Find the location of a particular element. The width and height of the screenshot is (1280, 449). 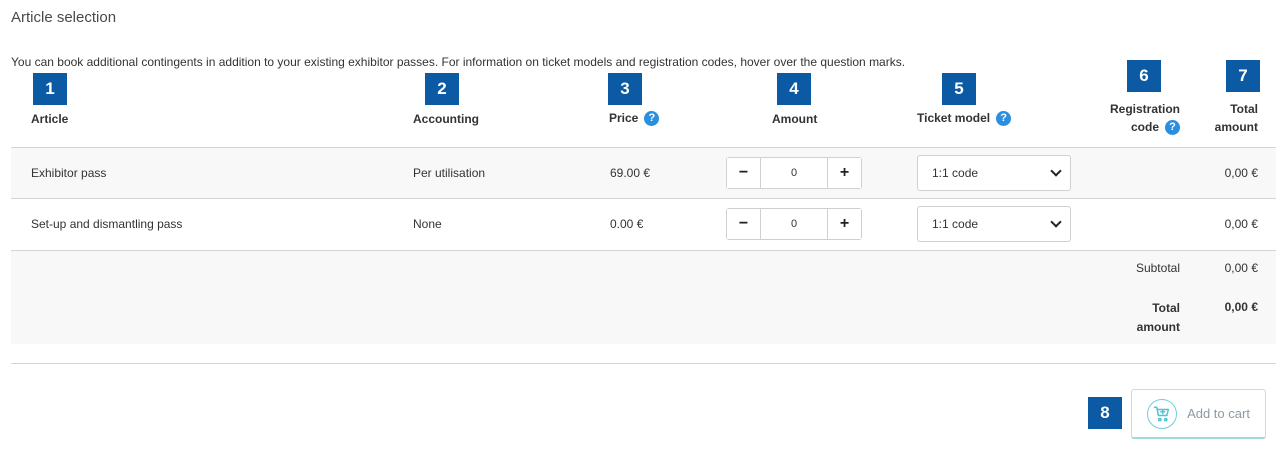

registration-code-line2: code is located at coordinates (1144, 127).